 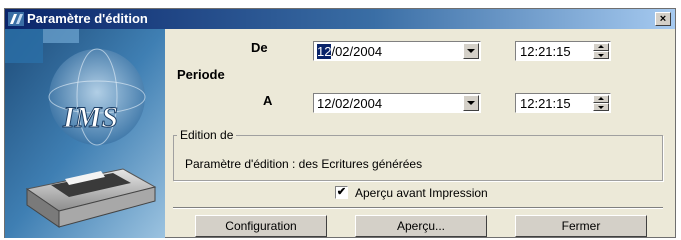 I want to click on time-from-spinner: 12:21:15, so click(x=563, y=51).